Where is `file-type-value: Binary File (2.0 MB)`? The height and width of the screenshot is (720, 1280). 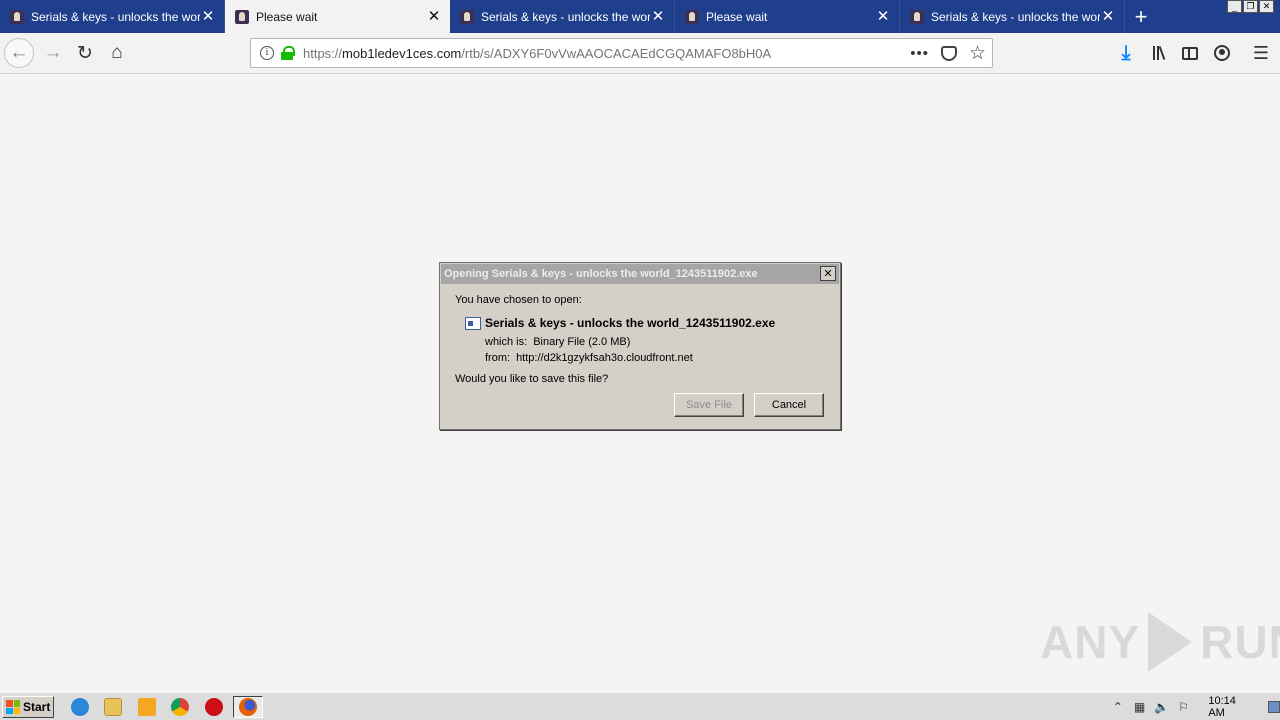 file-type-value: Binary File (2.0 MB) is located at coordinates (582, 342).